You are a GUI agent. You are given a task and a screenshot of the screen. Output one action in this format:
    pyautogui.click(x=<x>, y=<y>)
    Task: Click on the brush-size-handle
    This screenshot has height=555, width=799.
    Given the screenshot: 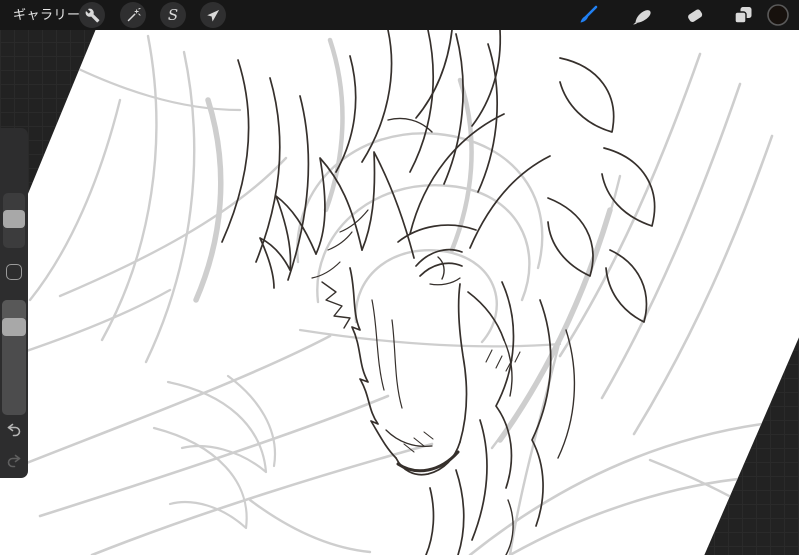 What is the action you would take?
    pyautogui.click(x=14, y=219)
    